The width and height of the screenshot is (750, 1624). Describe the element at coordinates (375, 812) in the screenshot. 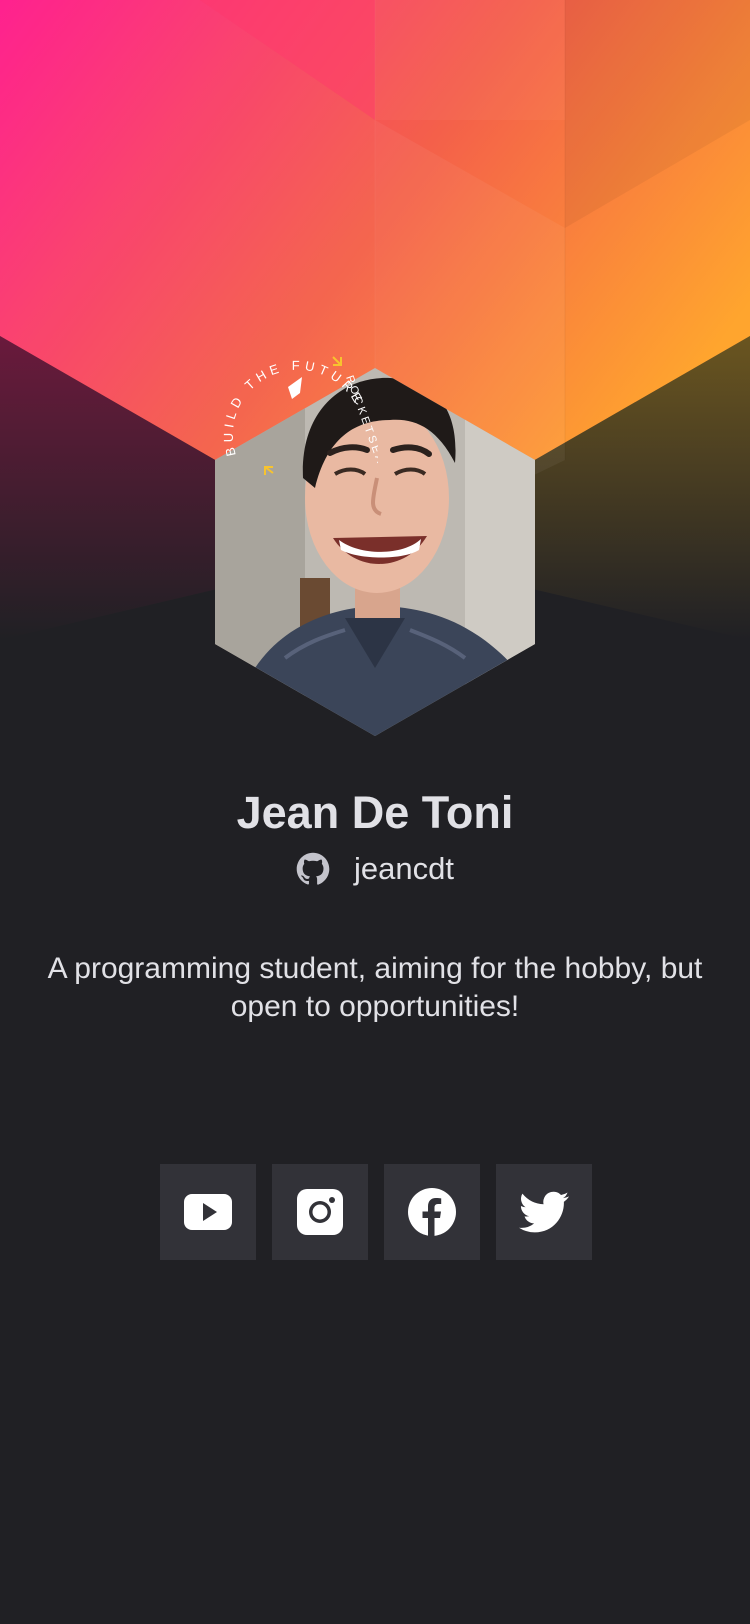

I see `profile-name: Jean De Toni` at that location.